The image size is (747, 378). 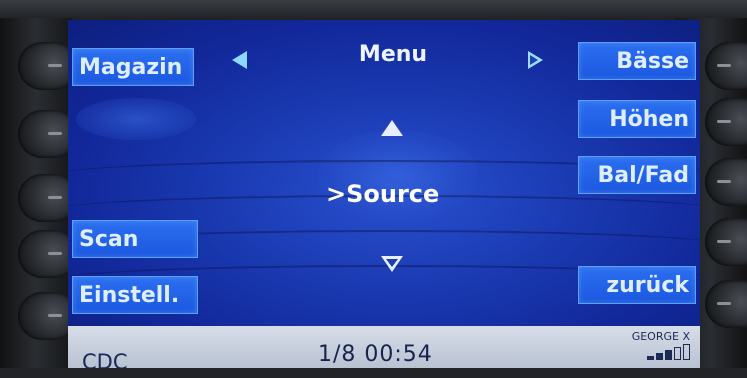 I want to click on hoehen-button: Höhen, so click(x=637, y=119).